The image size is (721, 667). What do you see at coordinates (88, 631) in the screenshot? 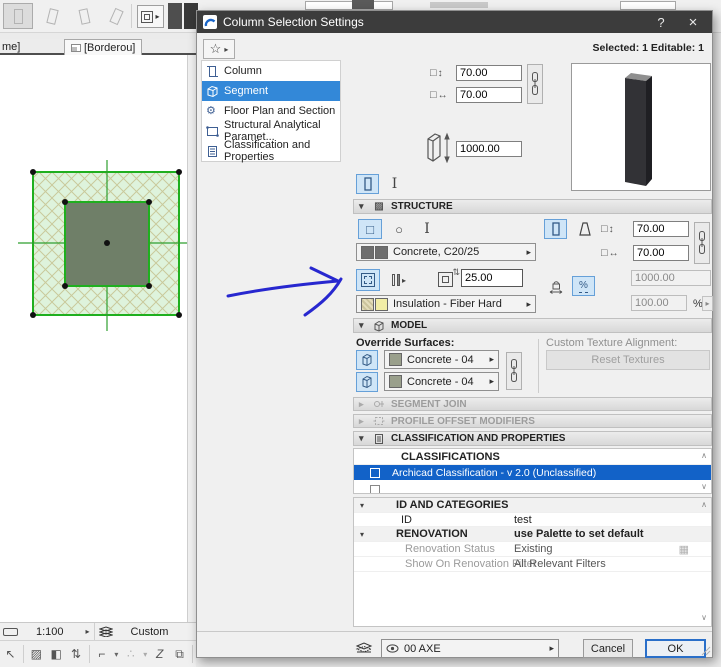
I see `scale-flyout-icon: ▸` at bounding box center [88, 631].